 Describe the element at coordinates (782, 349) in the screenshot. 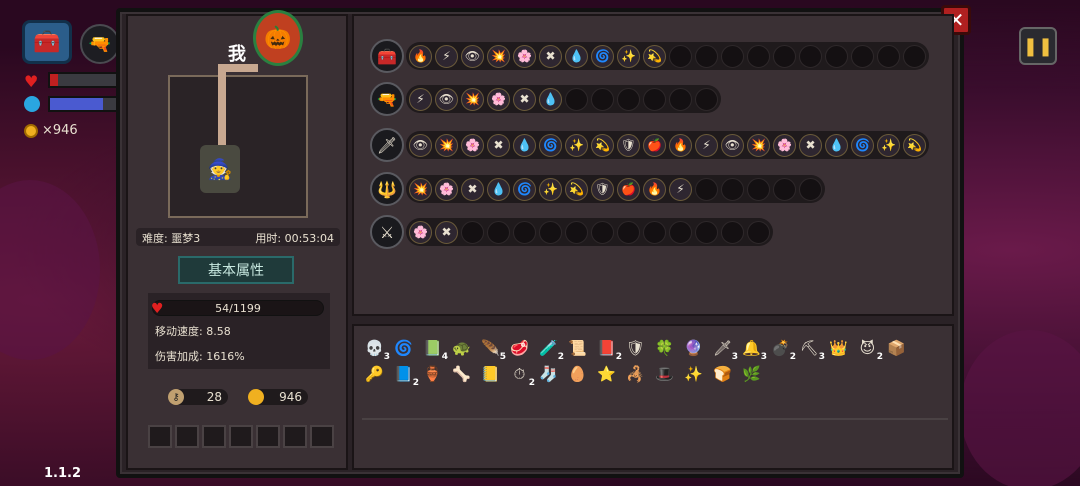

I see `item-icon: 💣 2` at that location.